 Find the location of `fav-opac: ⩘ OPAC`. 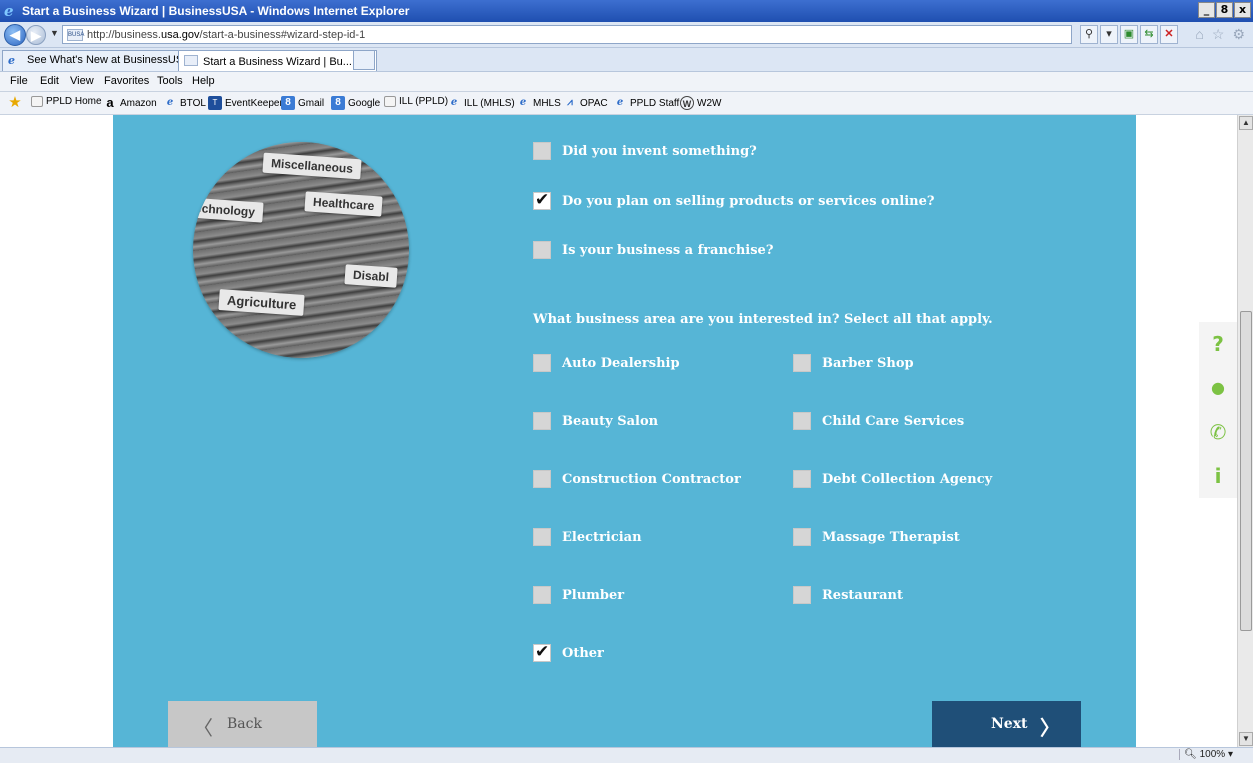

fav-opac: ⩘ OPAC is located at coordinates (585, 103).